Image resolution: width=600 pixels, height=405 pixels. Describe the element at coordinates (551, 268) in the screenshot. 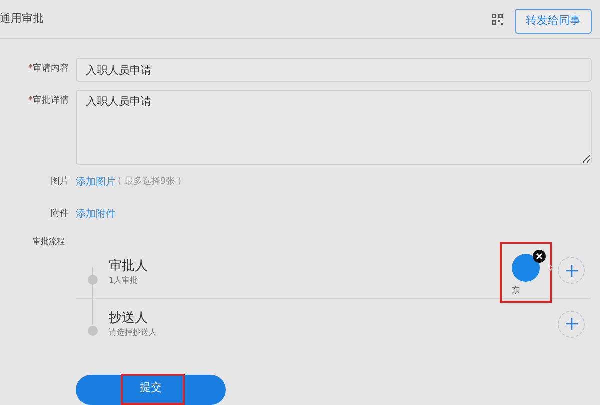

I see `chevron-icon` at that location.